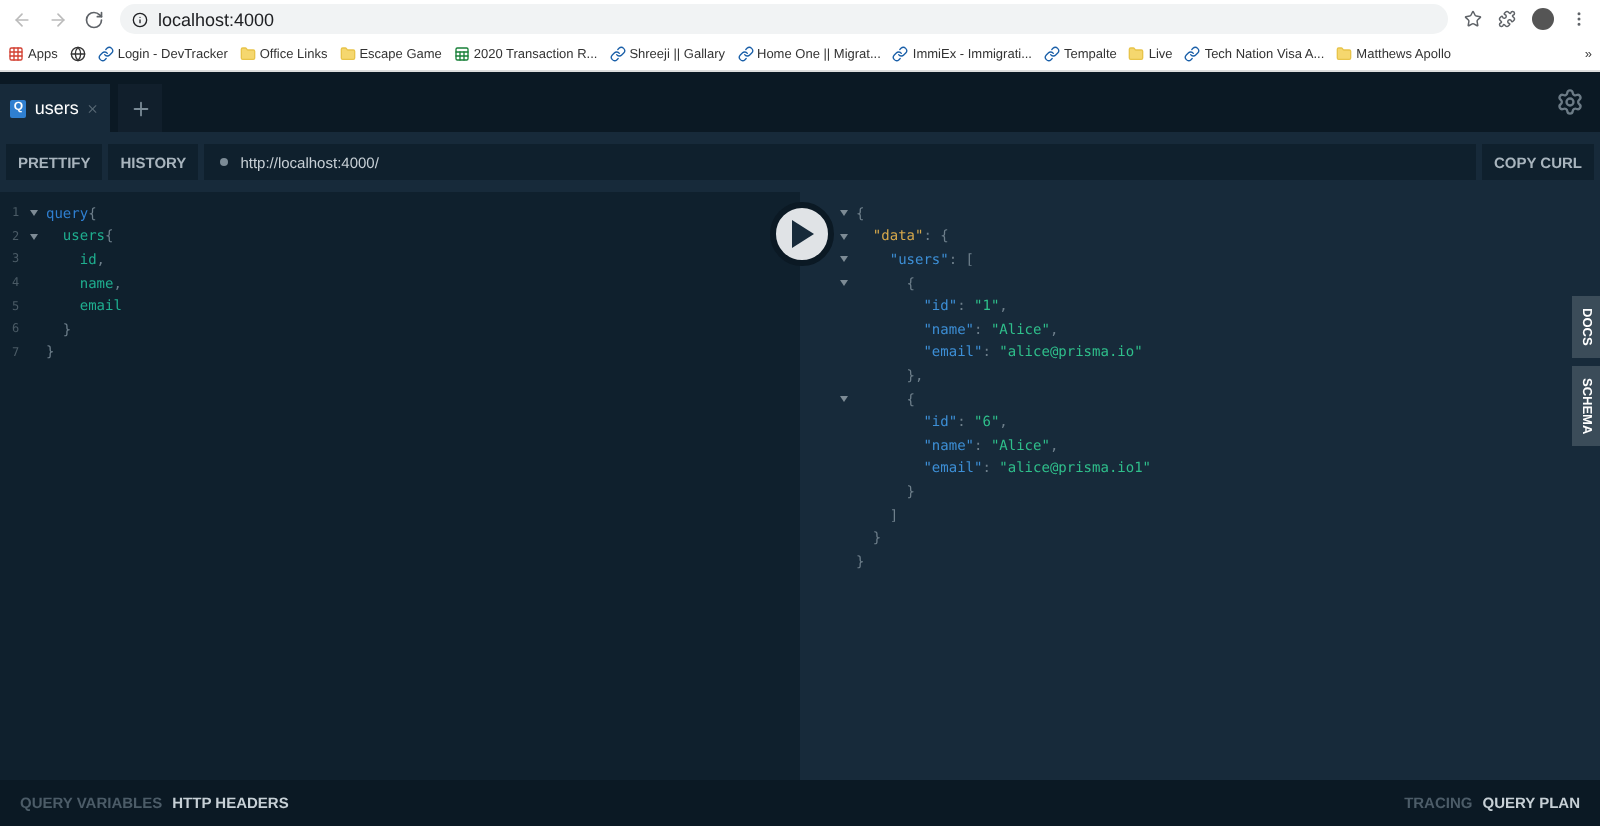 This screenshot has height=826, width=1600. Describe the element at coordinates (784, 19) in the screenshot. I see `address-bar: localhost:4000` at that location.